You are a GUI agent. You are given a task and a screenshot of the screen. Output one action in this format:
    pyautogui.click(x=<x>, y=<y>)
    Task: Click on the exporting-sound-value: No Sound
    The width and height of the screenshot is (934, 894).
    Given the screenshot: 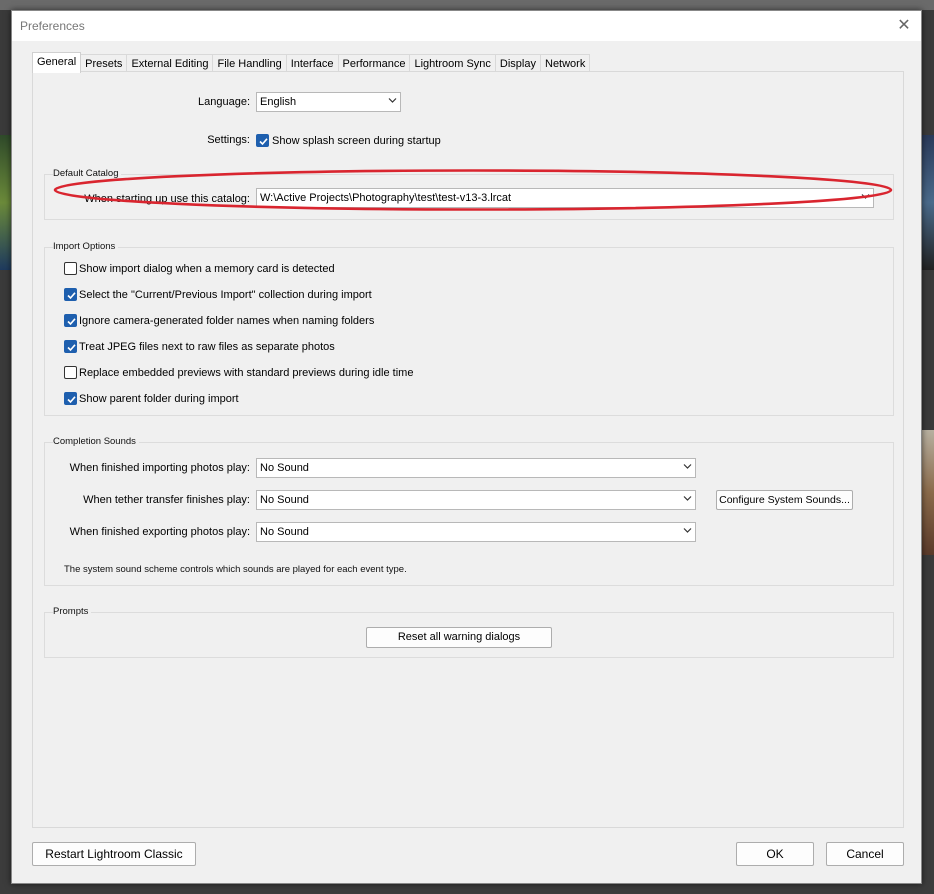 What is the action you would take?
    pyautogui.click(x=284, y=532)
    